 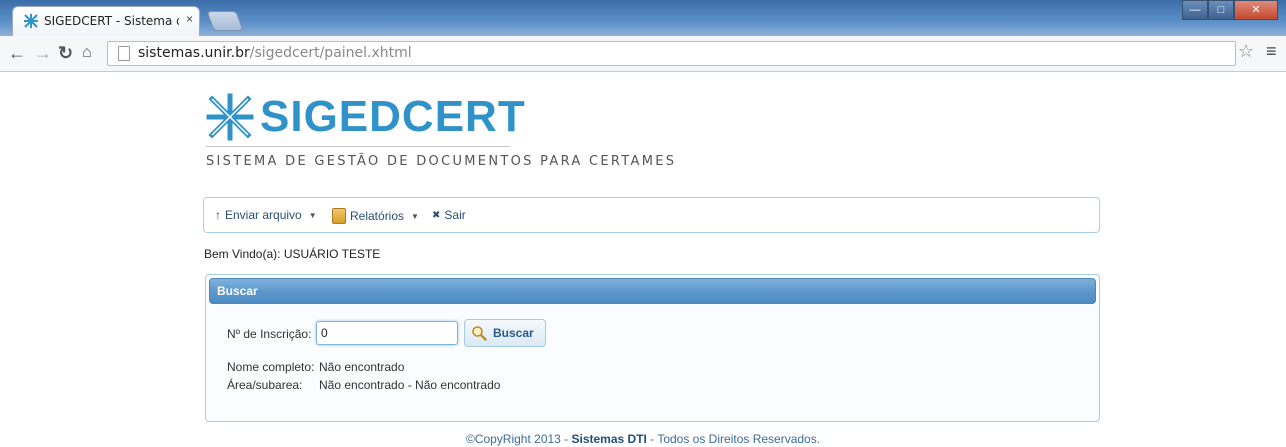 What do you see at coordinates (1246, 51) in the screenshot?
I see `bookmark-star-icon: ☆` at bounding box center [1246, 51].